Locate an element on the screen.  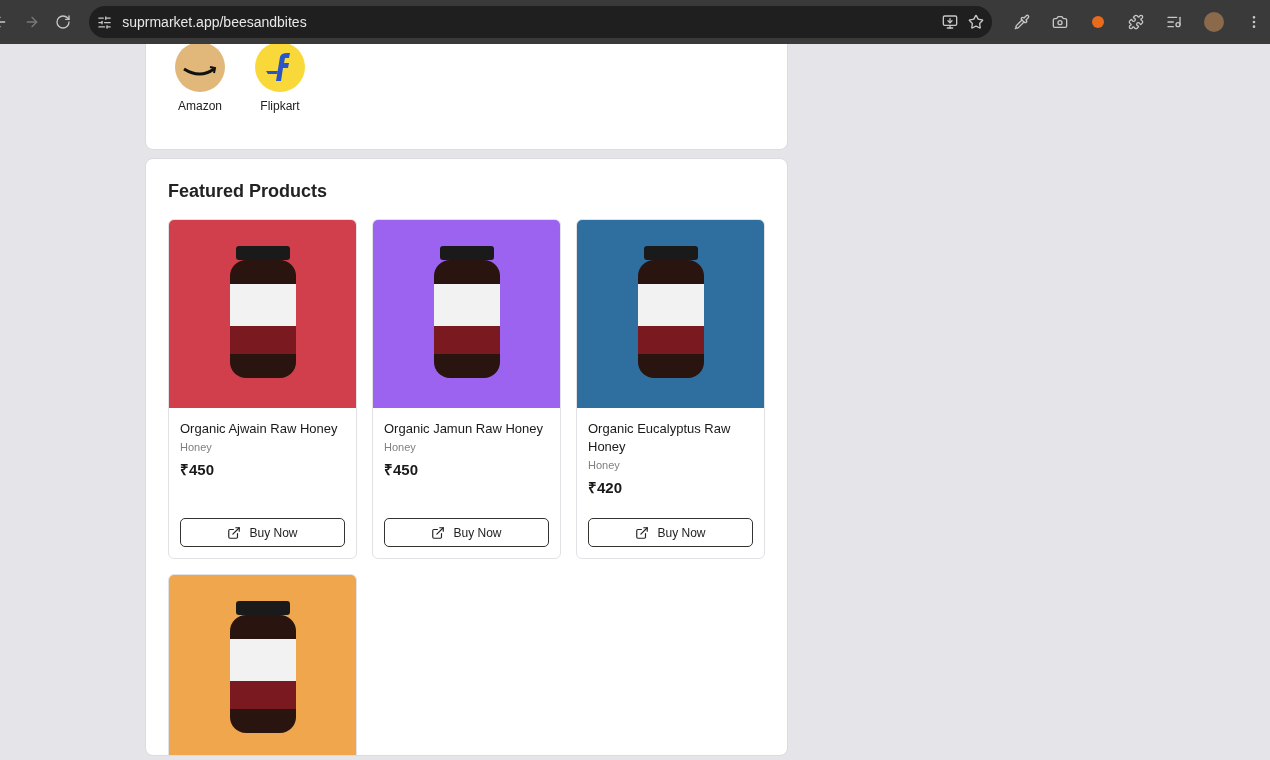
store-link: Flipkart is located at coordinates (280, 77).